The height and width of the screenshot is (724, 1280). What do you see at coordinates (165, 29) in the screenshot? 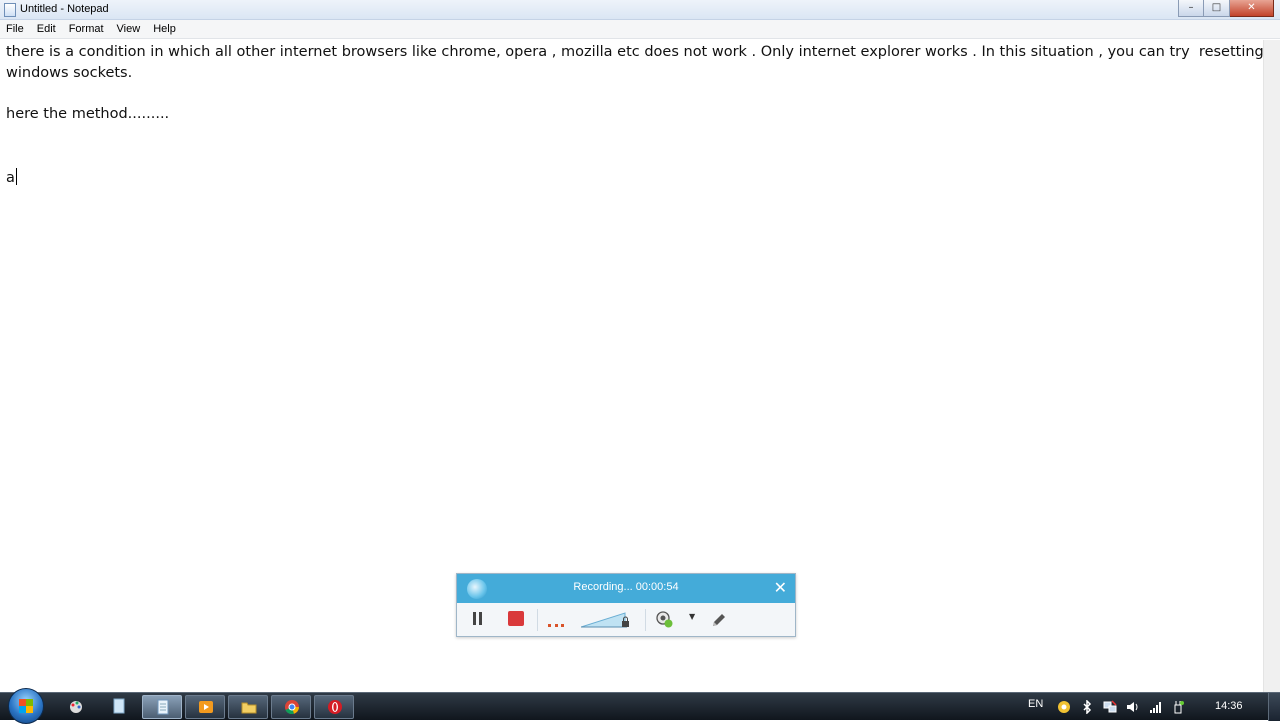
I see `menu-help: Help` at bounding box center [165, 29].